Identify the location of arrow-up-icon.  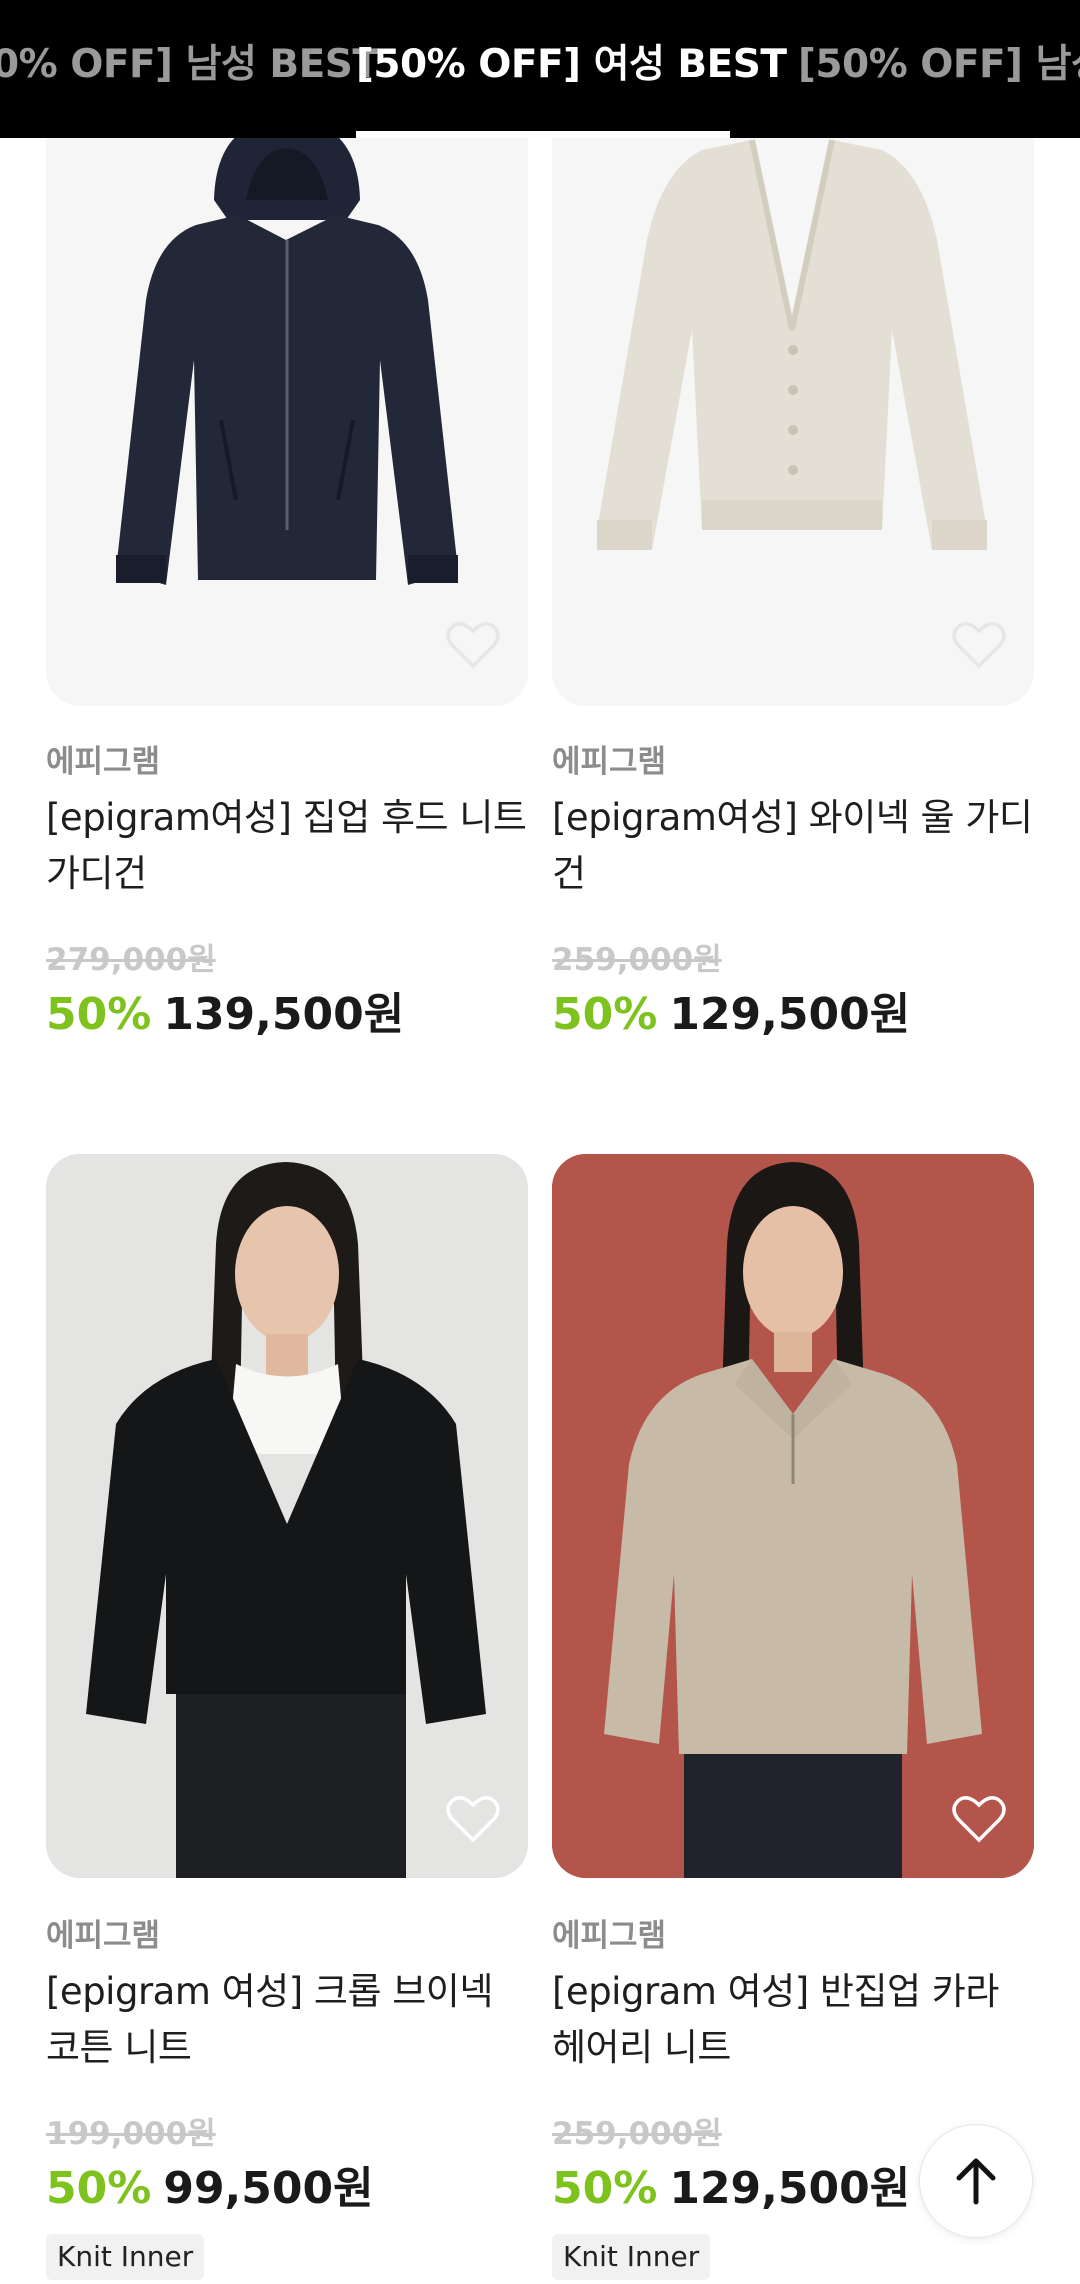
(976, 2181).